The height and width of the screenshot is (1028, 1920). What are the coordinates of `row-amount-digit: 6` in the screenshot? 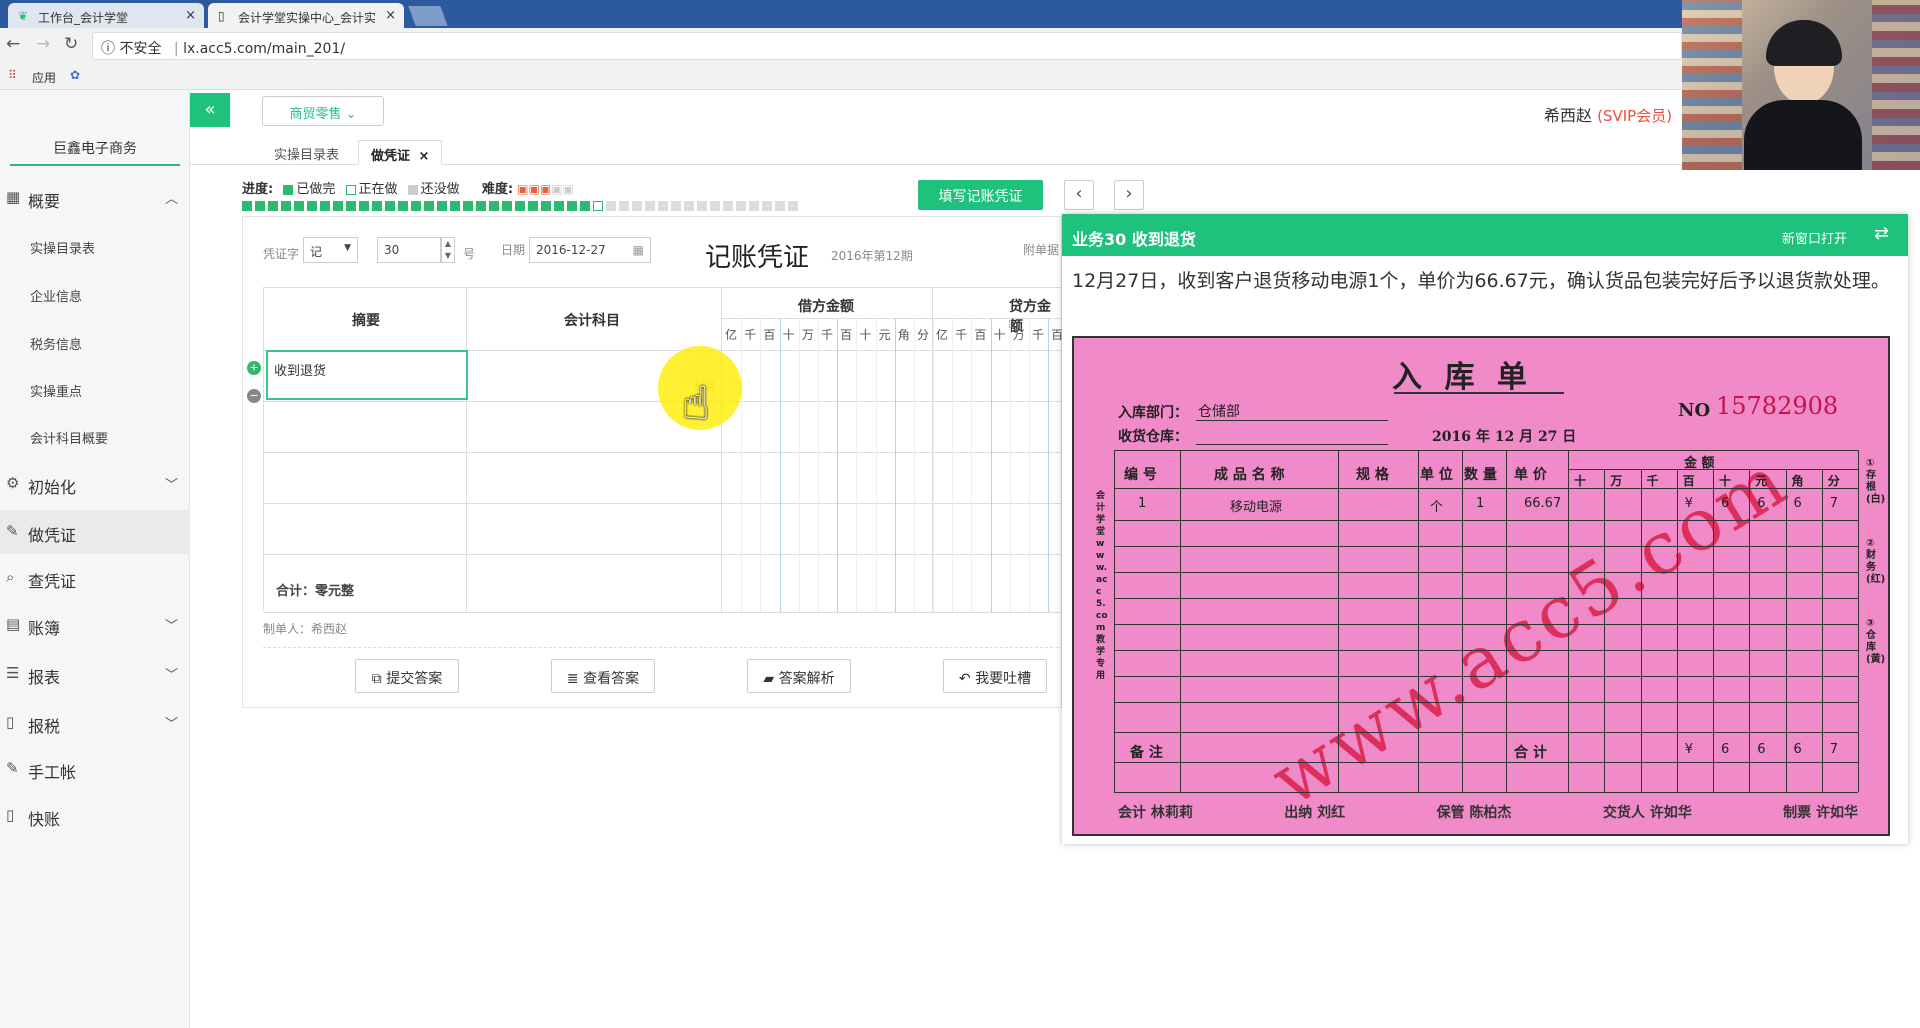 It's located at (1725, 503).